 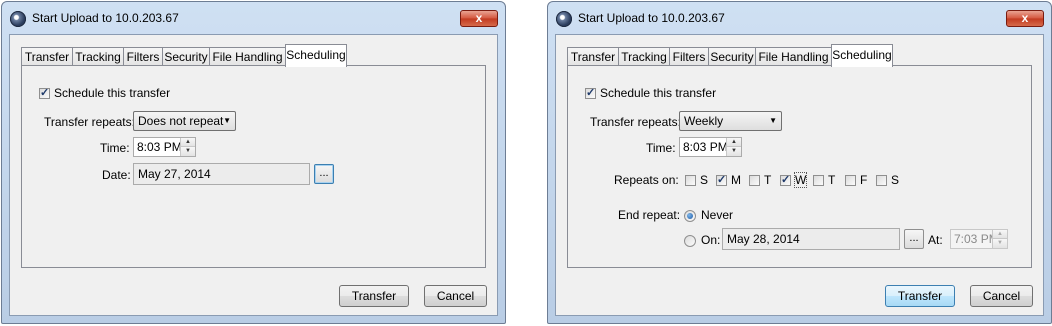 What do you see at coordinates (832, 180) in the screenshot?
I see `day-label-thursday: T` at bounding box center [832, 180].